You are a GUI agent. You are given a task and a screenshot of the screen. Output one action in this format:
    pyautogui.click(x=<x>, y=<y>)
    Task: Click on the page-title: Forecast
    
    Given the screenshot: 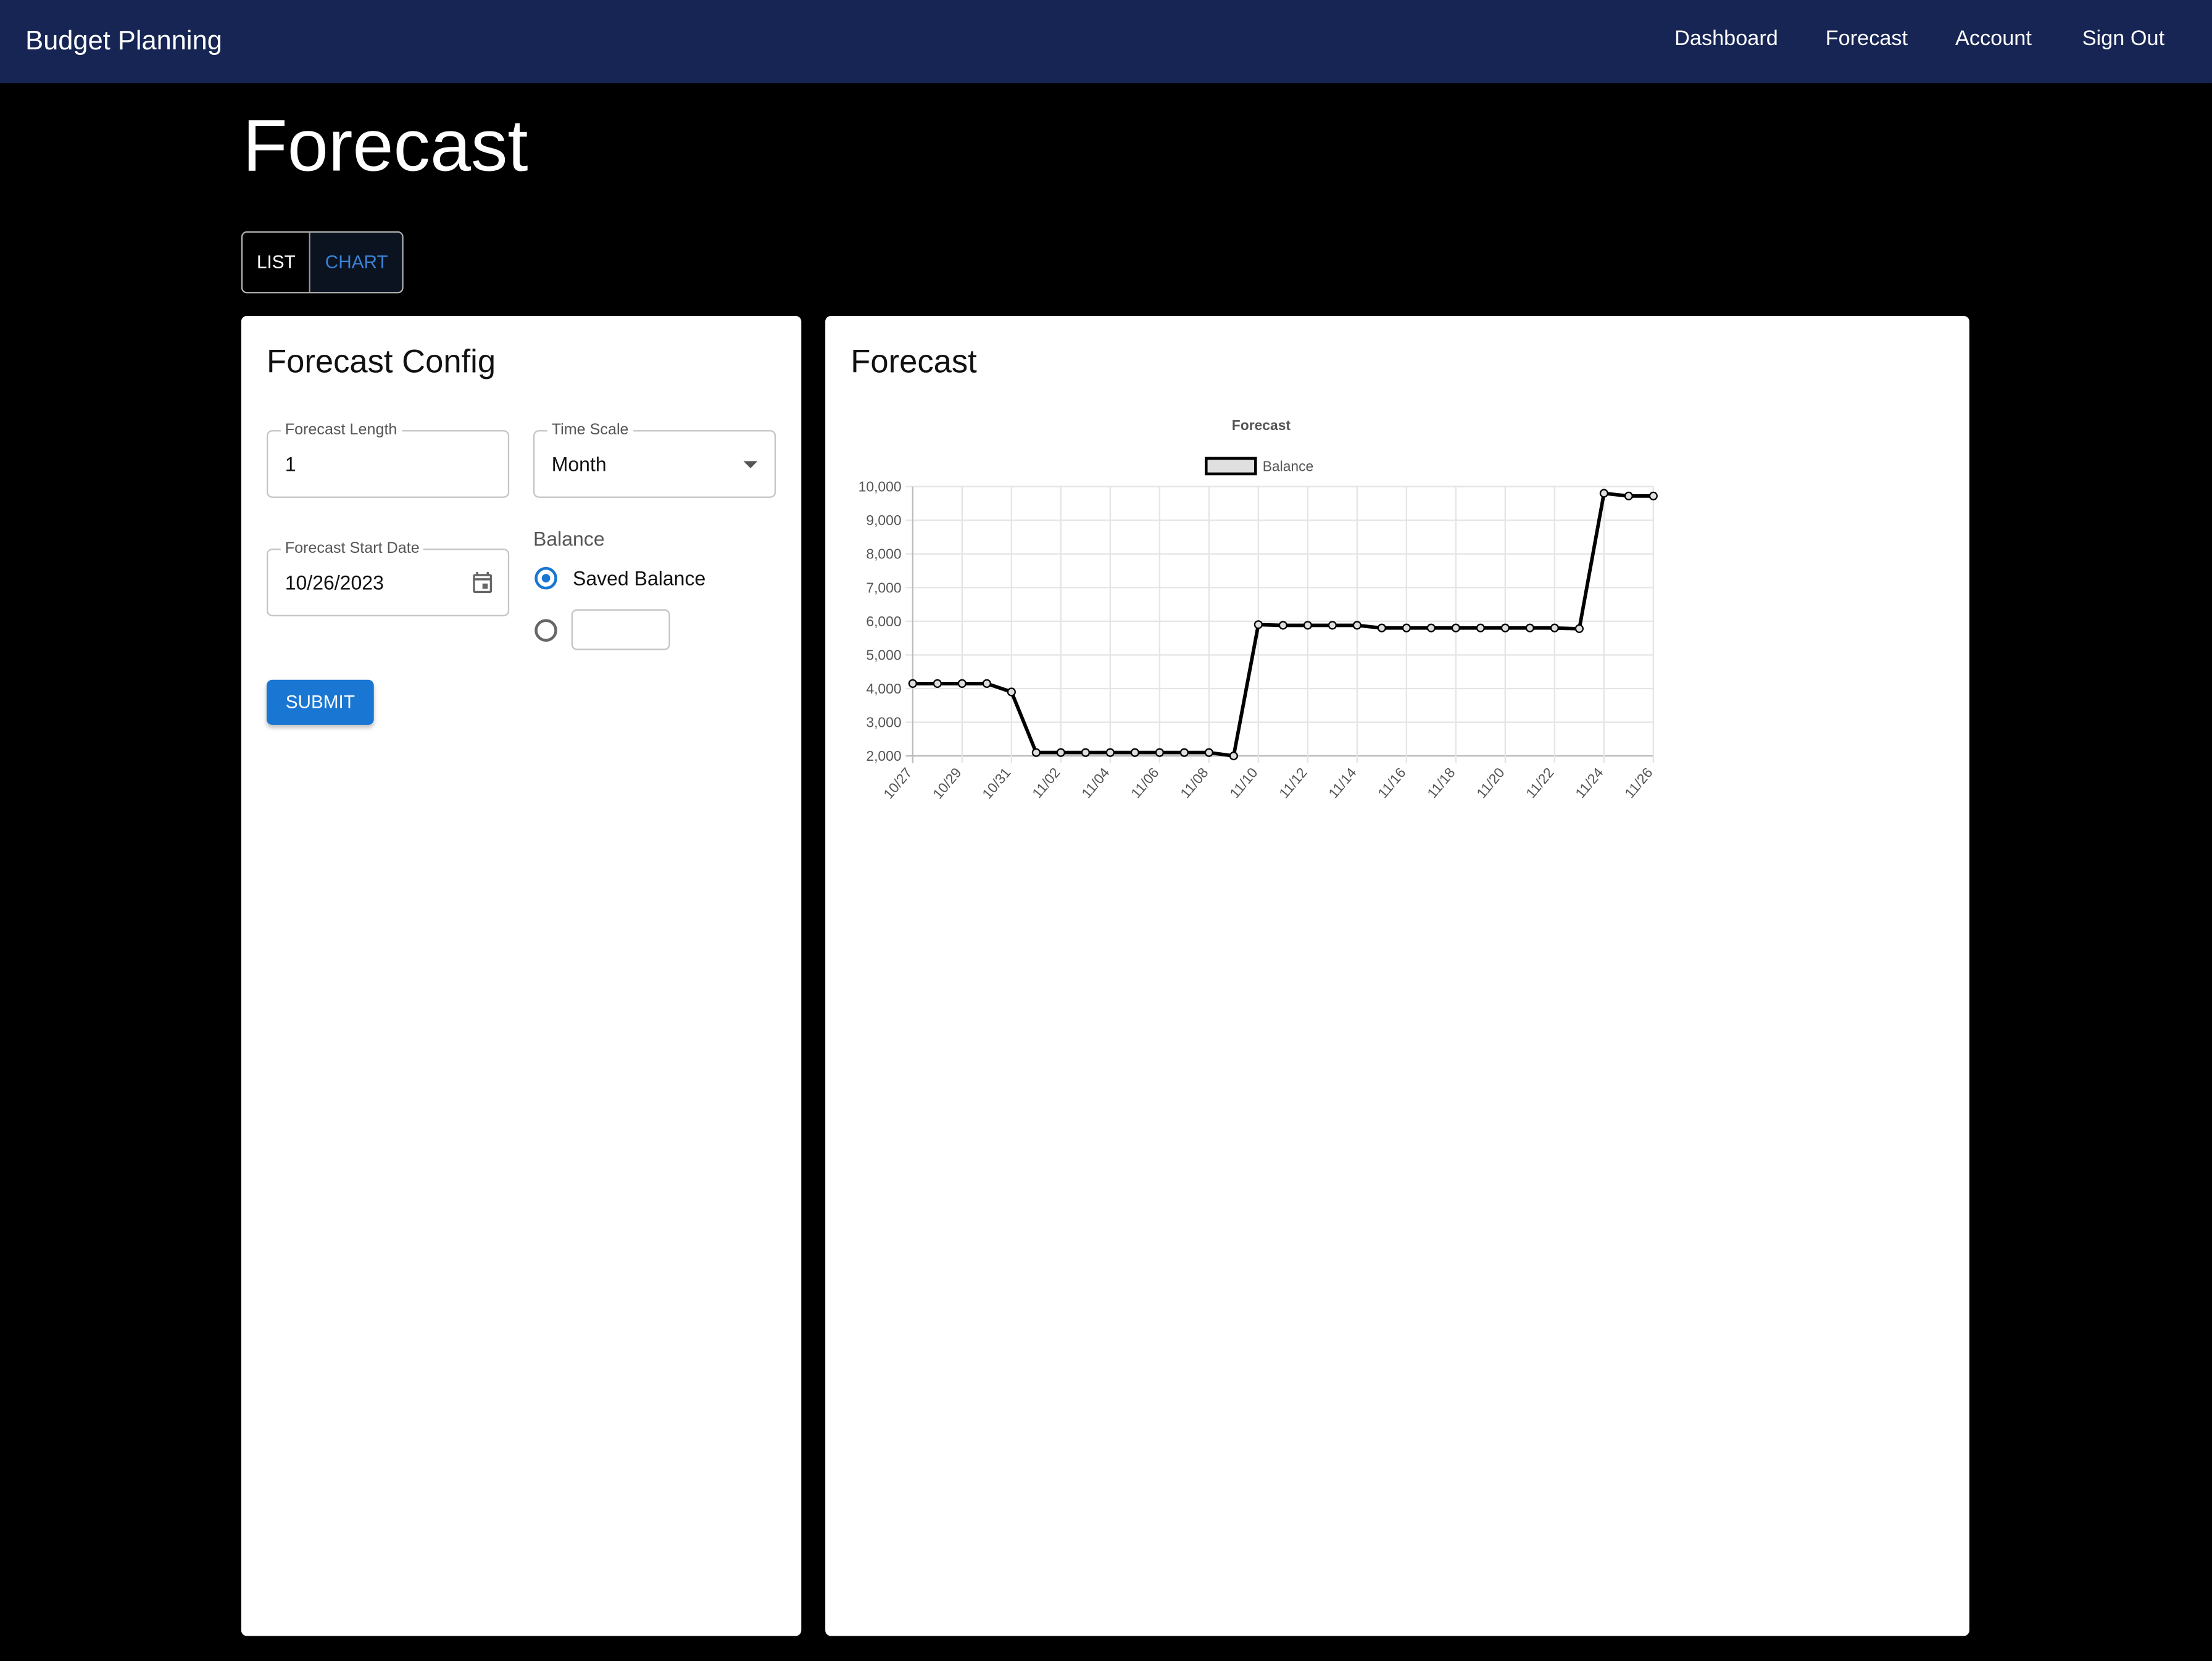 What is the action you would take?
    pyautogui.click(x=385, y=147)
    